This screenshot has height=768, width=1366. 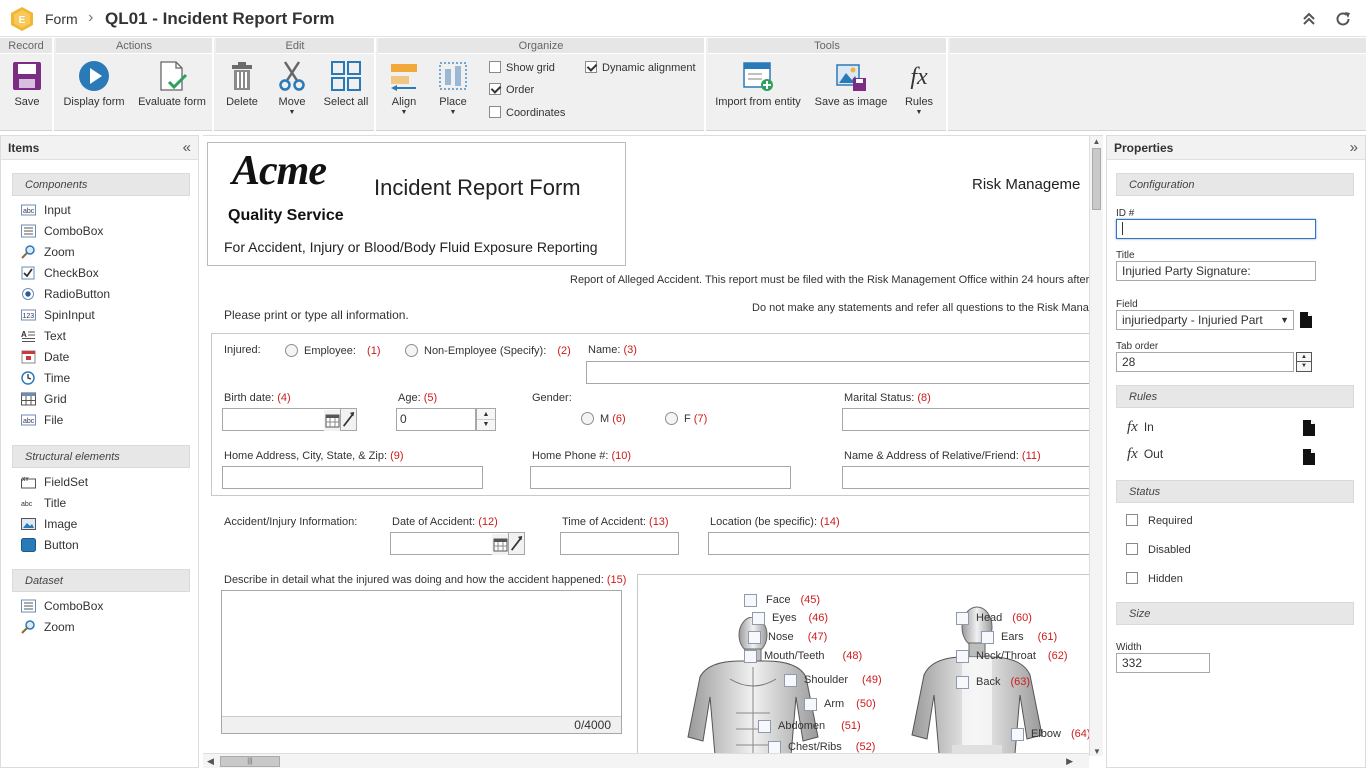 I want to click on collapse-right-icon: », so click(x=1354, y=148).